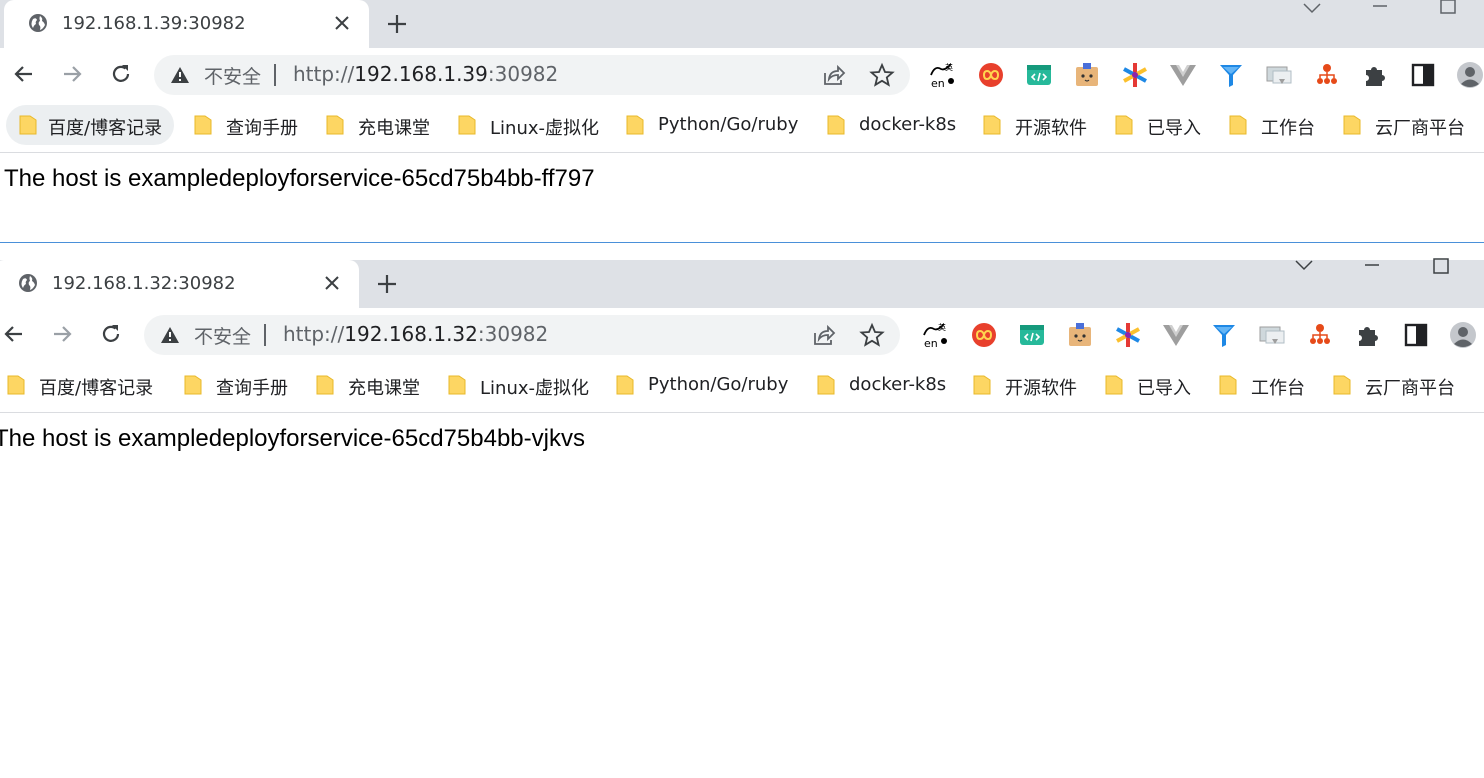 This screenshot has width=1484, height=778. I want to click on tab-title: 192.168.1.32:30982, so click(144, 283).